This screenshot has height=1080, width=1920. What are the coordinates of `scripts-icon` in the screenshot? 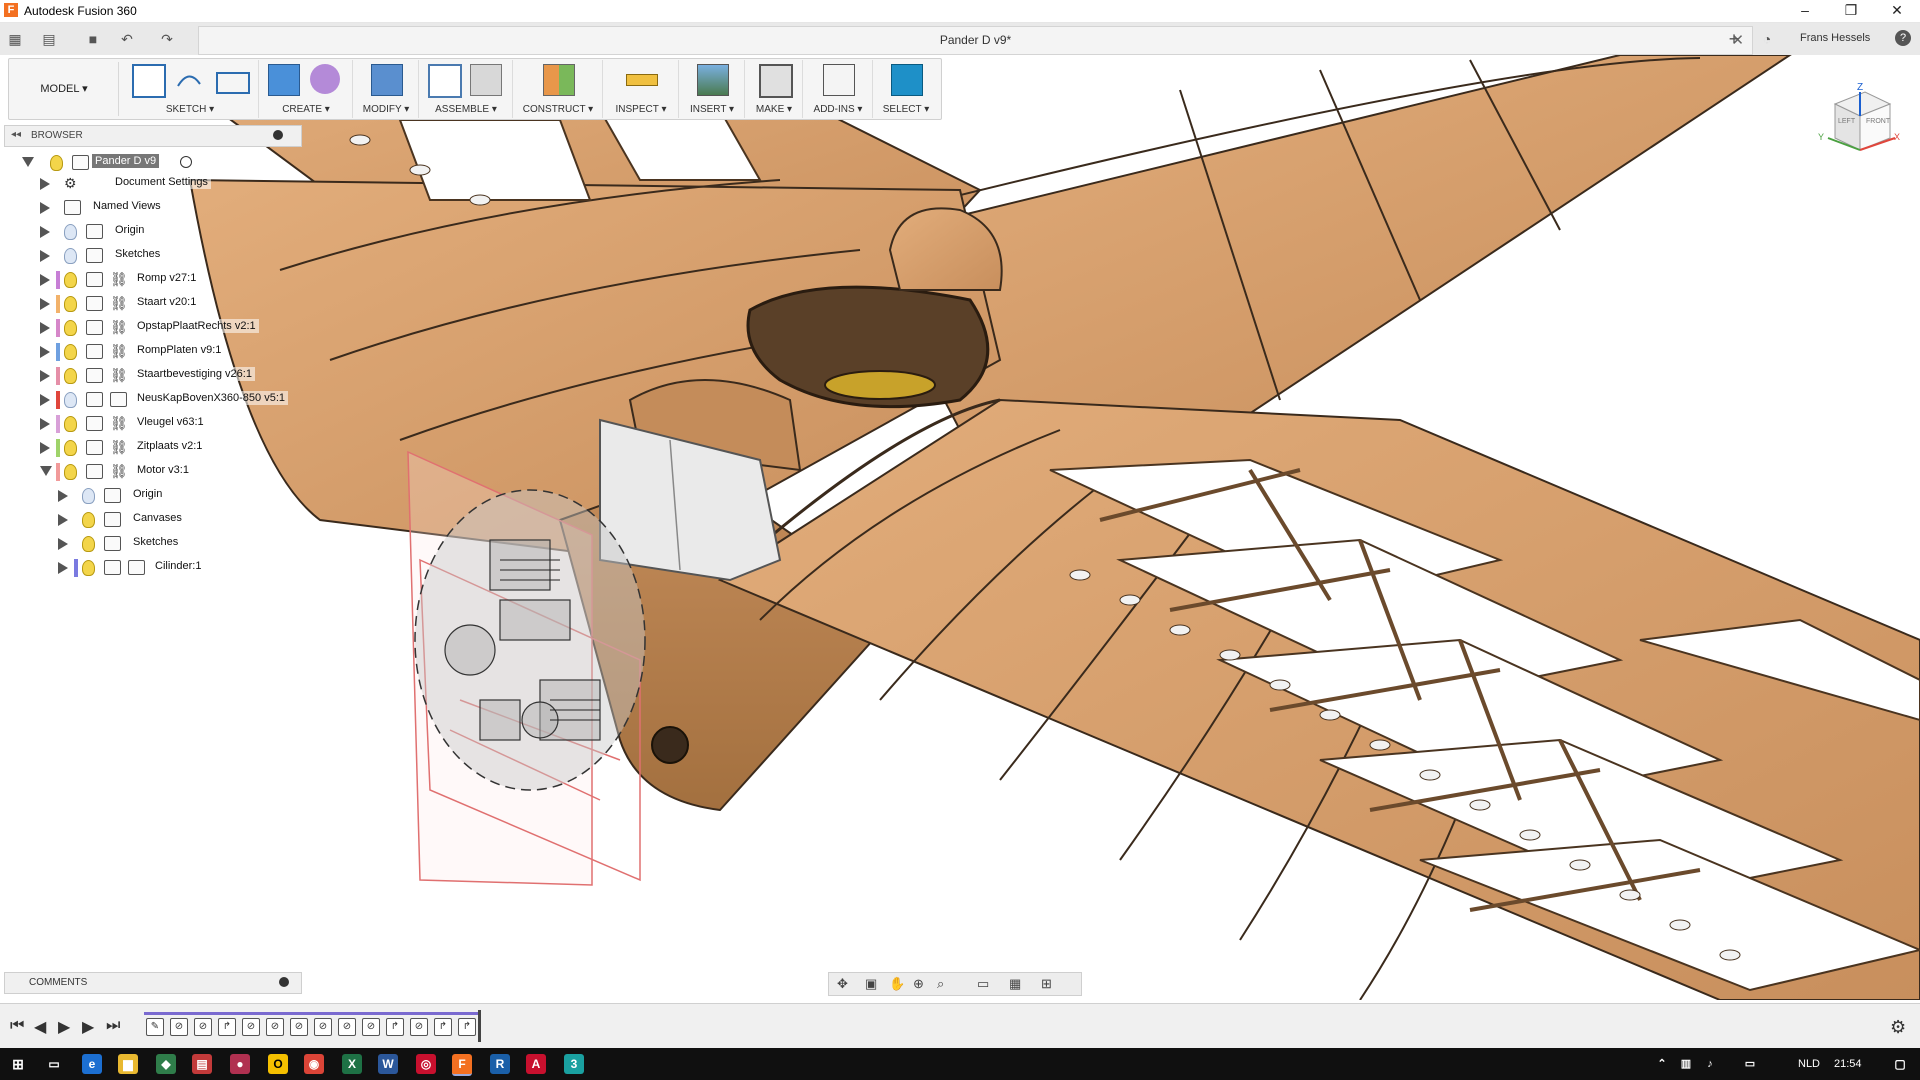 It's located at (839, 80).